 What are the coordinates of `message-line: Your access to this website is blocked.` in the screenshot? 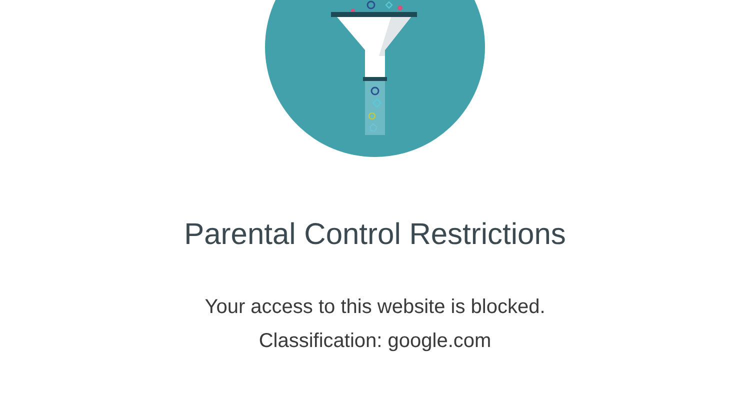 It's located at (375, 307).